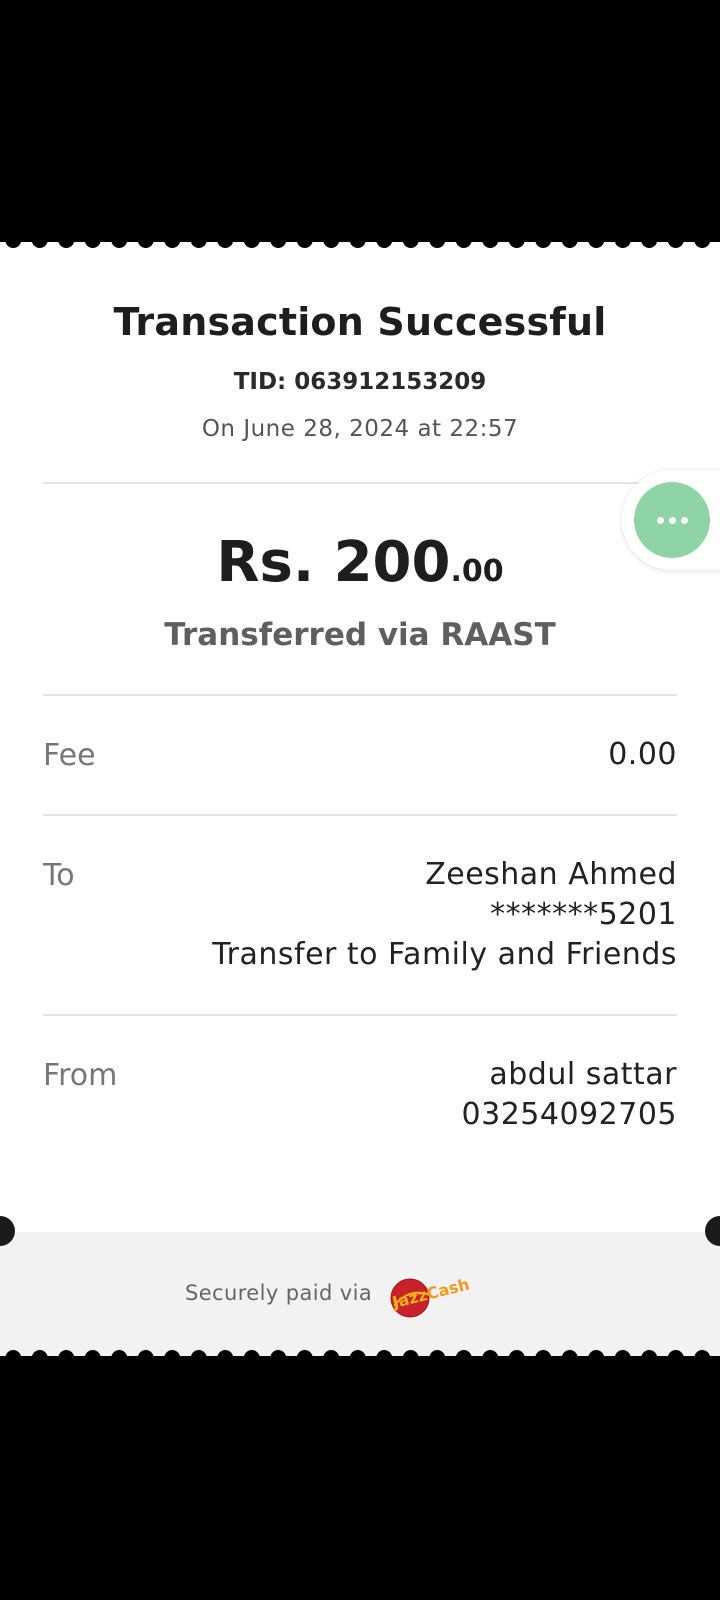 The width and height of the screenshot is (720, 1600). What do you see at coordinates (583, 1074) in the screenshot?
I see `sender-name: abdul sattar` at bounding box center [583, 1074].